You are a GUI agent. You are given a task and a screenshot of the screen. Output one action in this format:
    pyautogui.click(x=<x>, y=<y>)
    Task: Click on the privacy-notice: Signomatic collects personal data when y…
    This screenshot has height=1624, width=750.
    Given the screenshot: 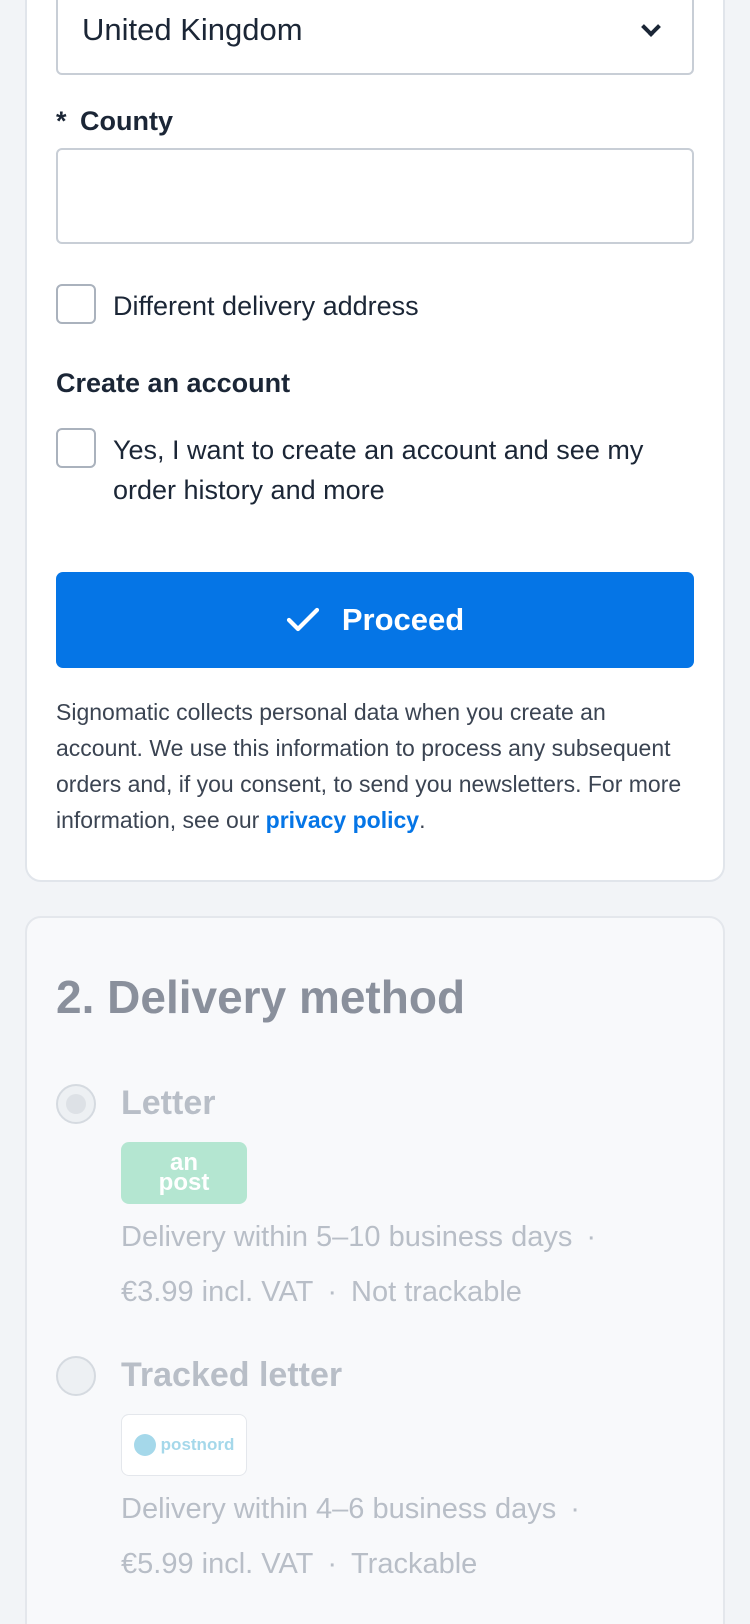 What is the action you would take?
    pyautogui.click(x=376, y=766)
    